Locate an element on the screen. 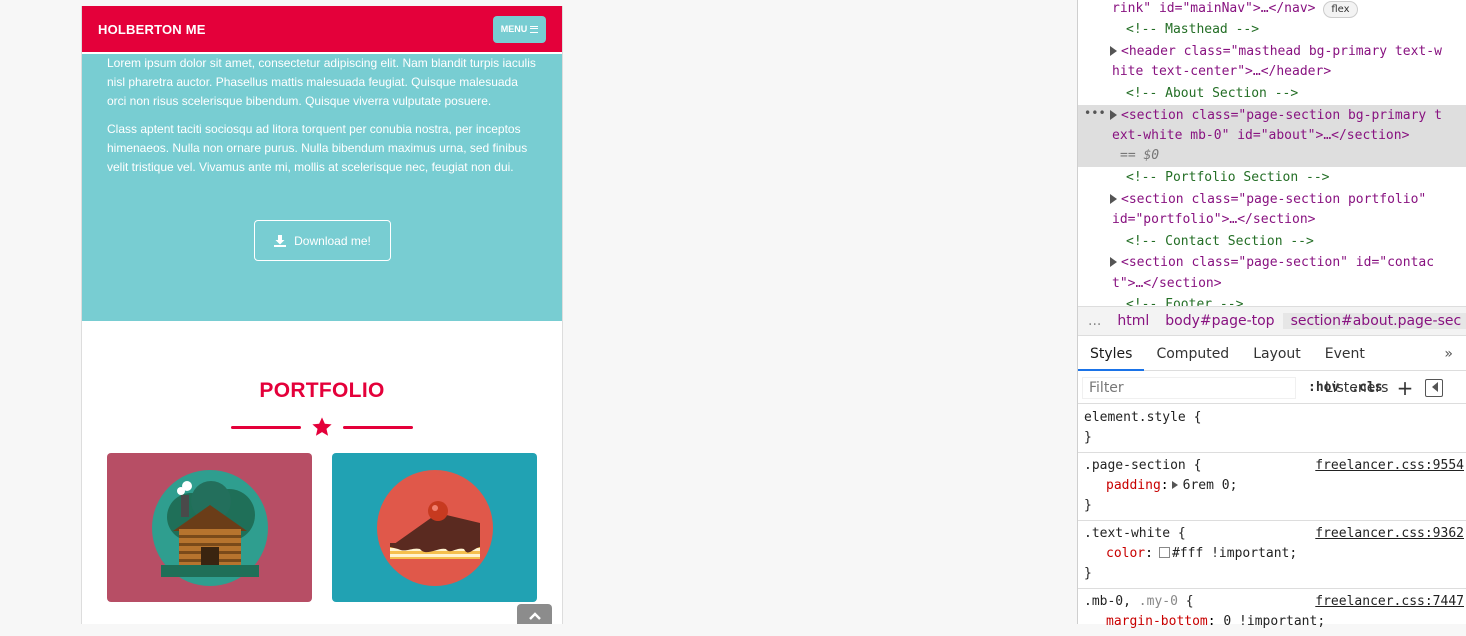 The height and width of the screenshot is (636, 1466). navbar: HOLBERTON ME MENU is located at coordinates (322, 29).